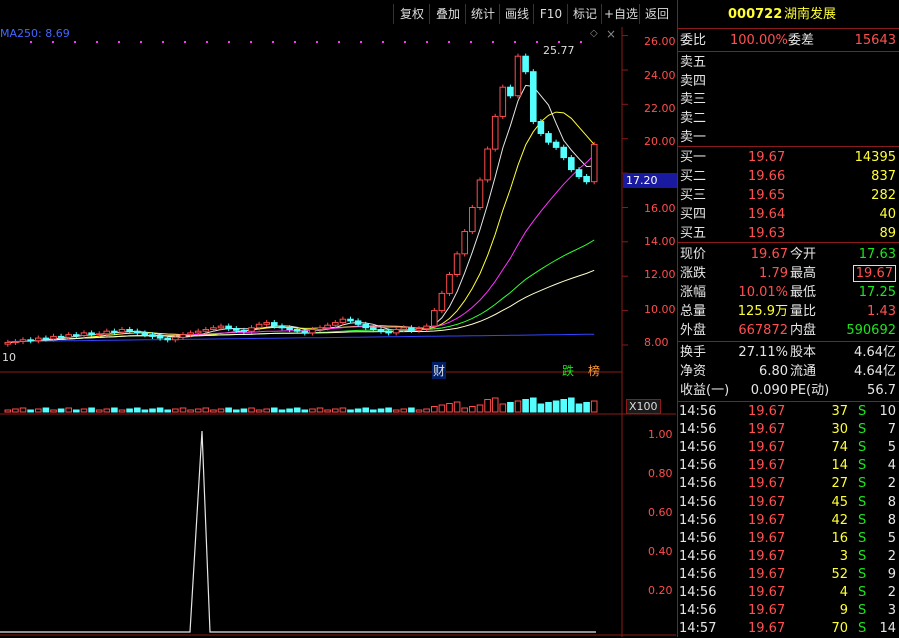  Describe the element at coordinates (594, 370) in the screenshot. I see `ranking-marker: 榜` at that location.